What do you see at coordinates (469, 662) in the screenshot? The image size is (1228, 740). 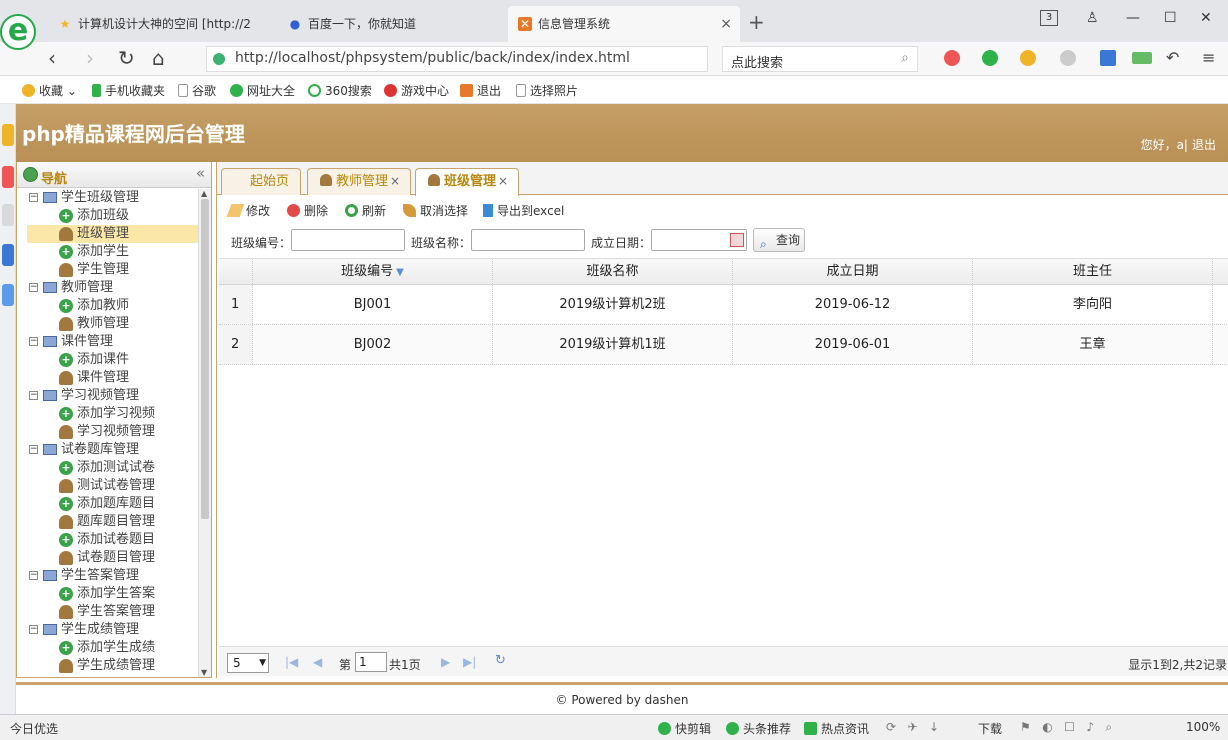 I see `last-page-icon: ▶|` at bounding box center [469, 662].